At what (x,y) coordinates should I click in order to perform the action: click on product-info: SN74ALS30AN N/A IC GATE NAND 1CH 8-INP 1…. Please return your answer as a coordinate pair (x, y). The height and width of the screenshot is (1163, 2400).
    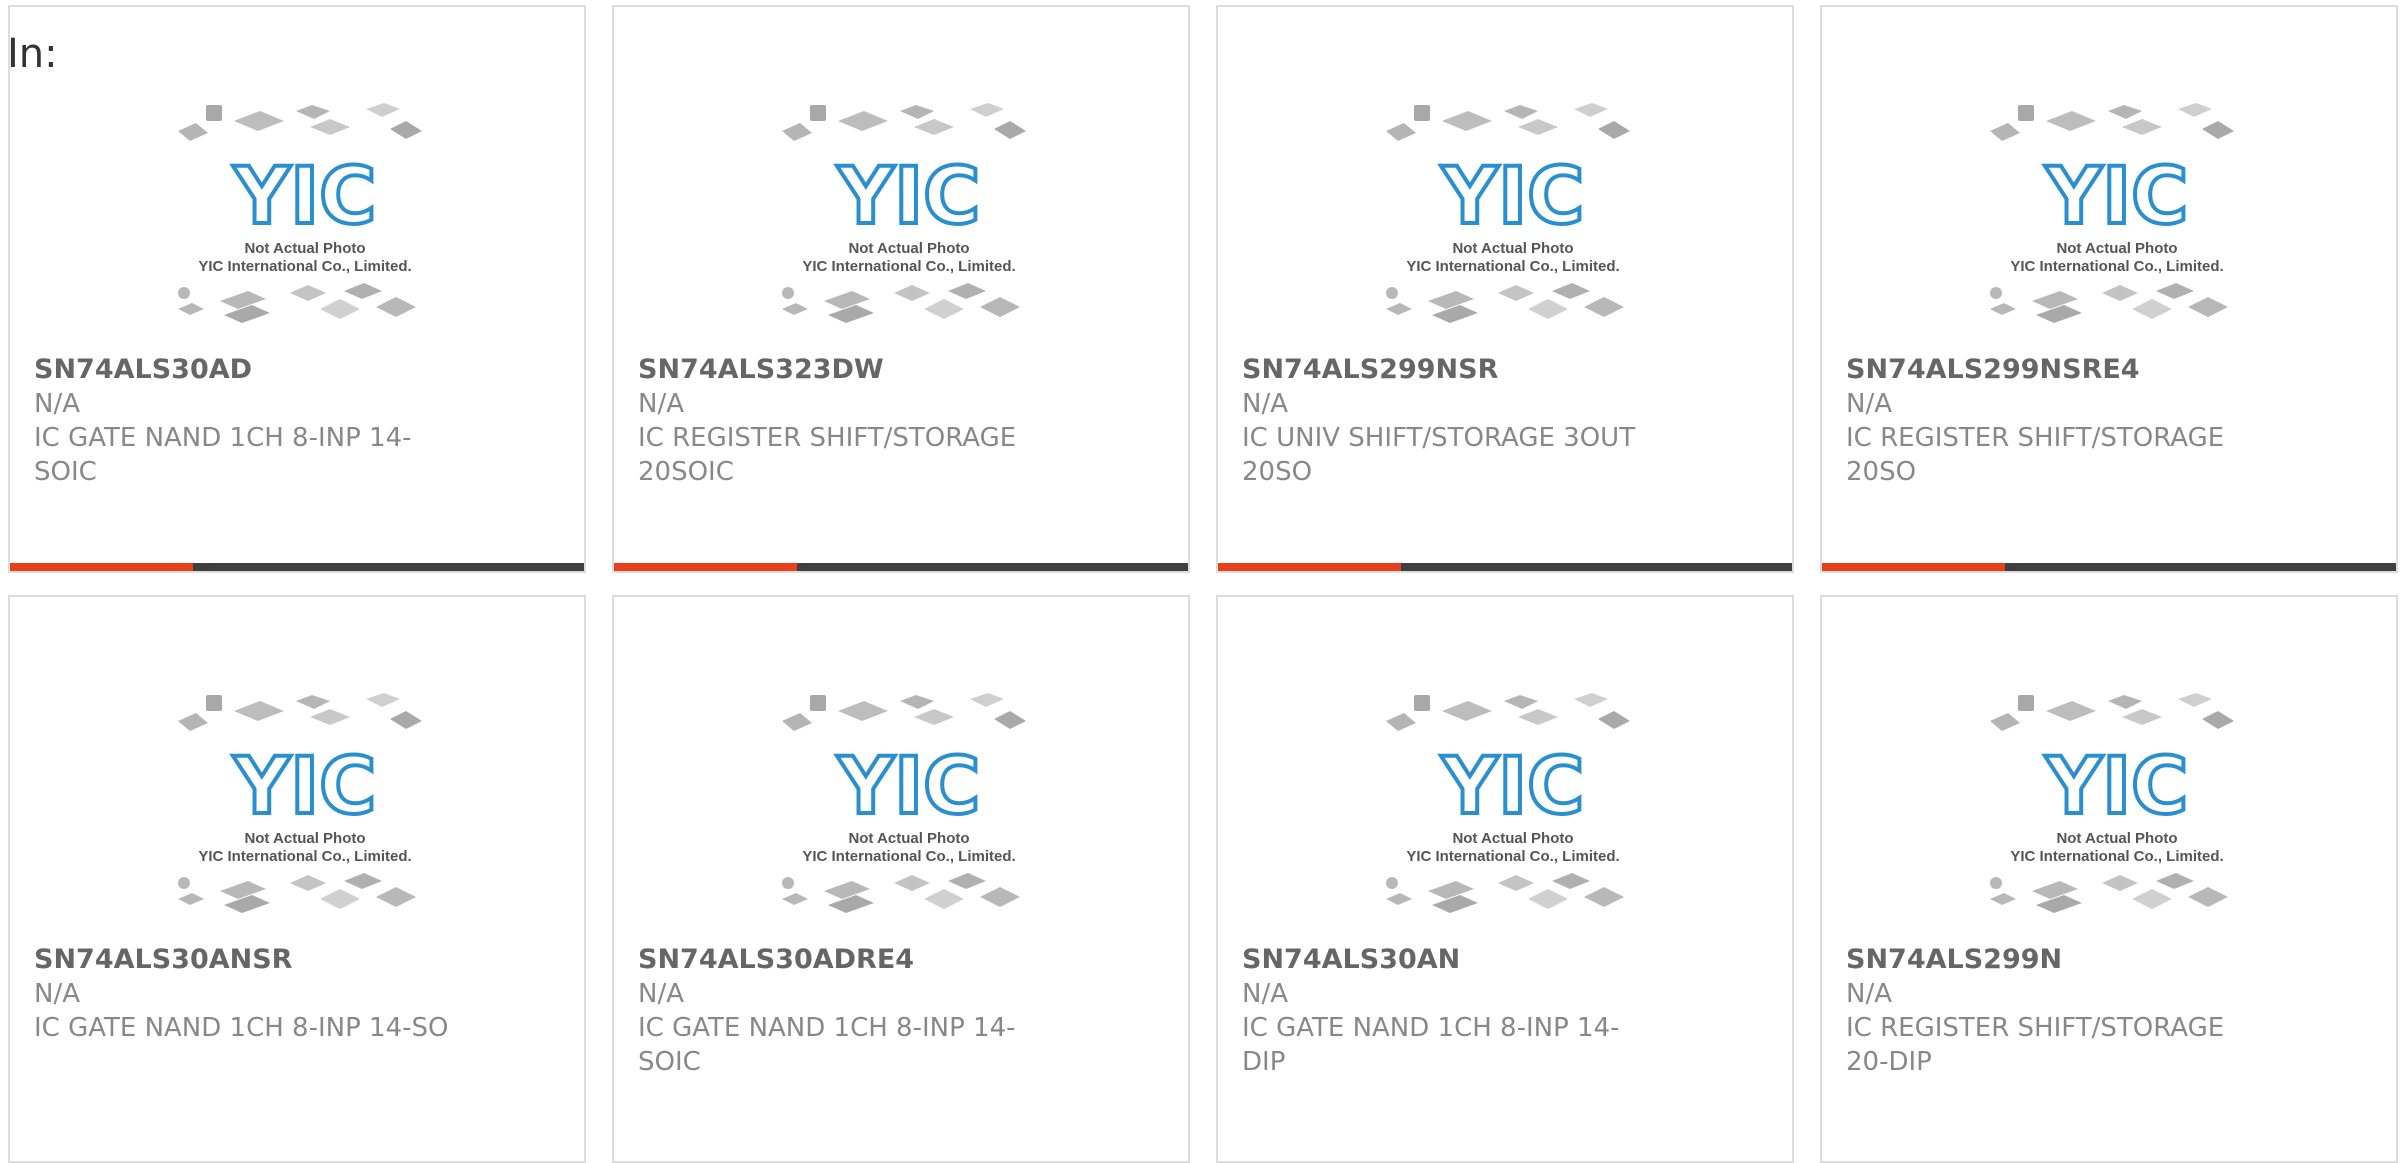
    Looking at the image, I should click on (1452, 1011).